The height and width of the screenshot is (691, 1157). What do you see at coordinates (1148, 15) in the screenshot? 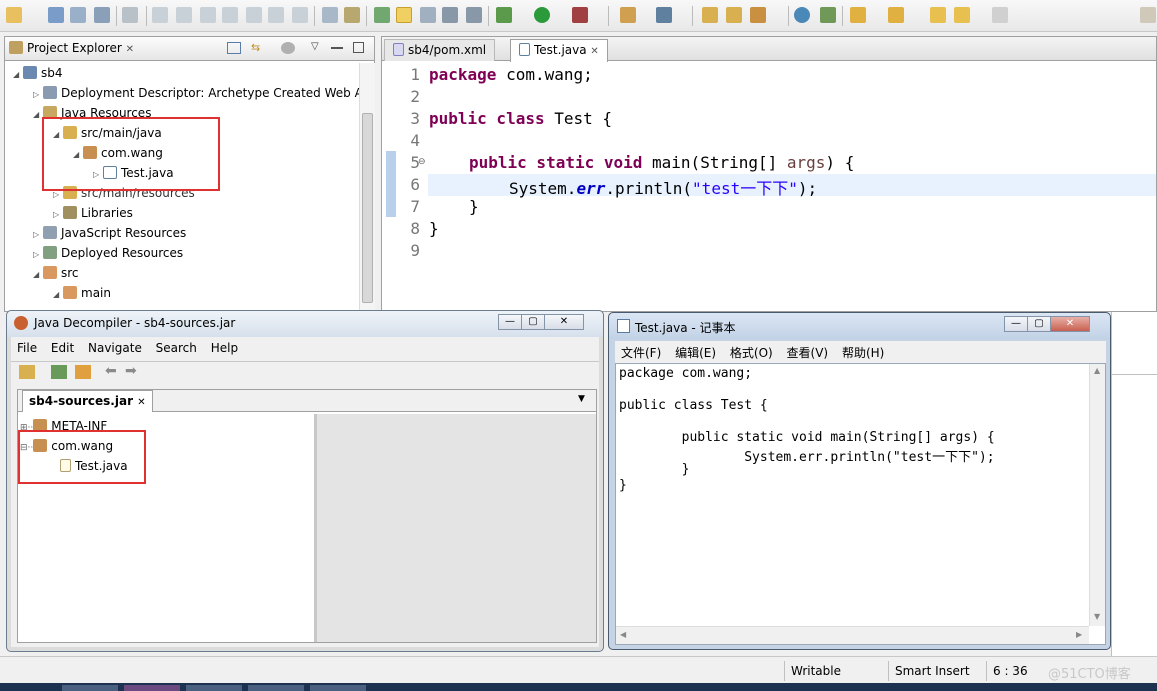
I see `perspective-icon` at bounding box center [1148, 15].